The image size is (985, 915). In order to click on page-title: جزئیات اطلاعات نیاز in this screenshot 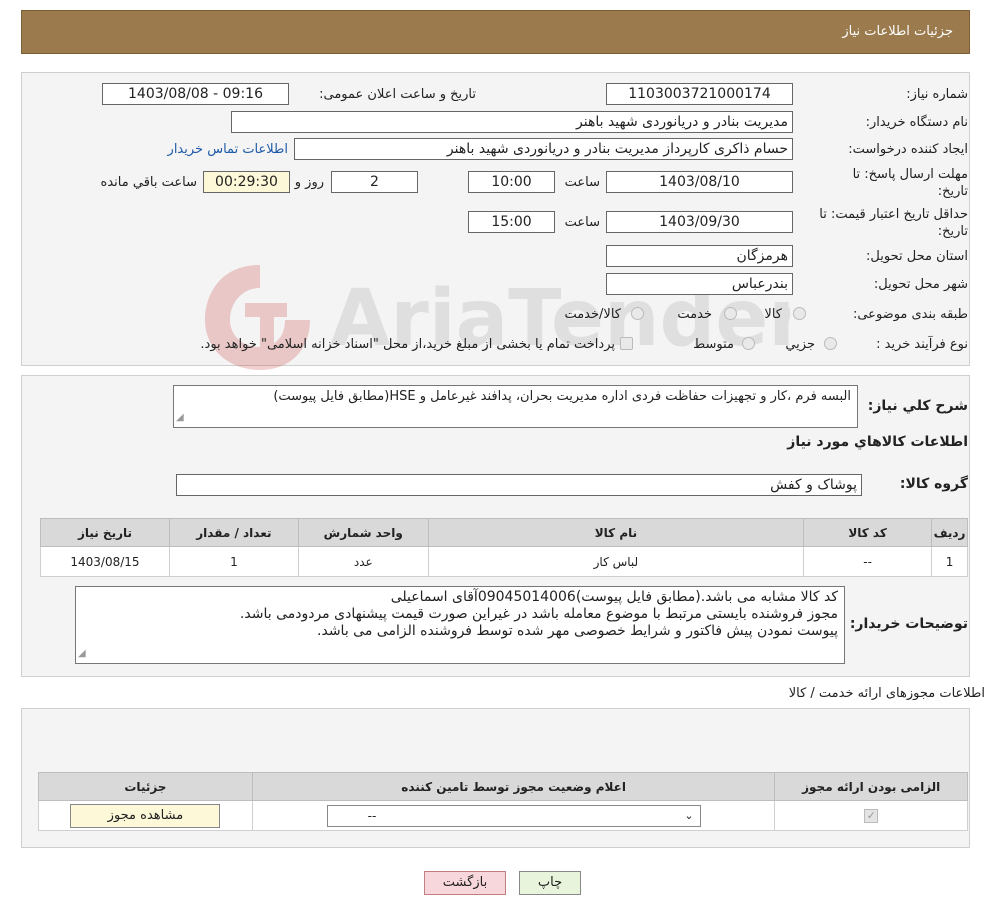, I will do `click(897, 31)`.